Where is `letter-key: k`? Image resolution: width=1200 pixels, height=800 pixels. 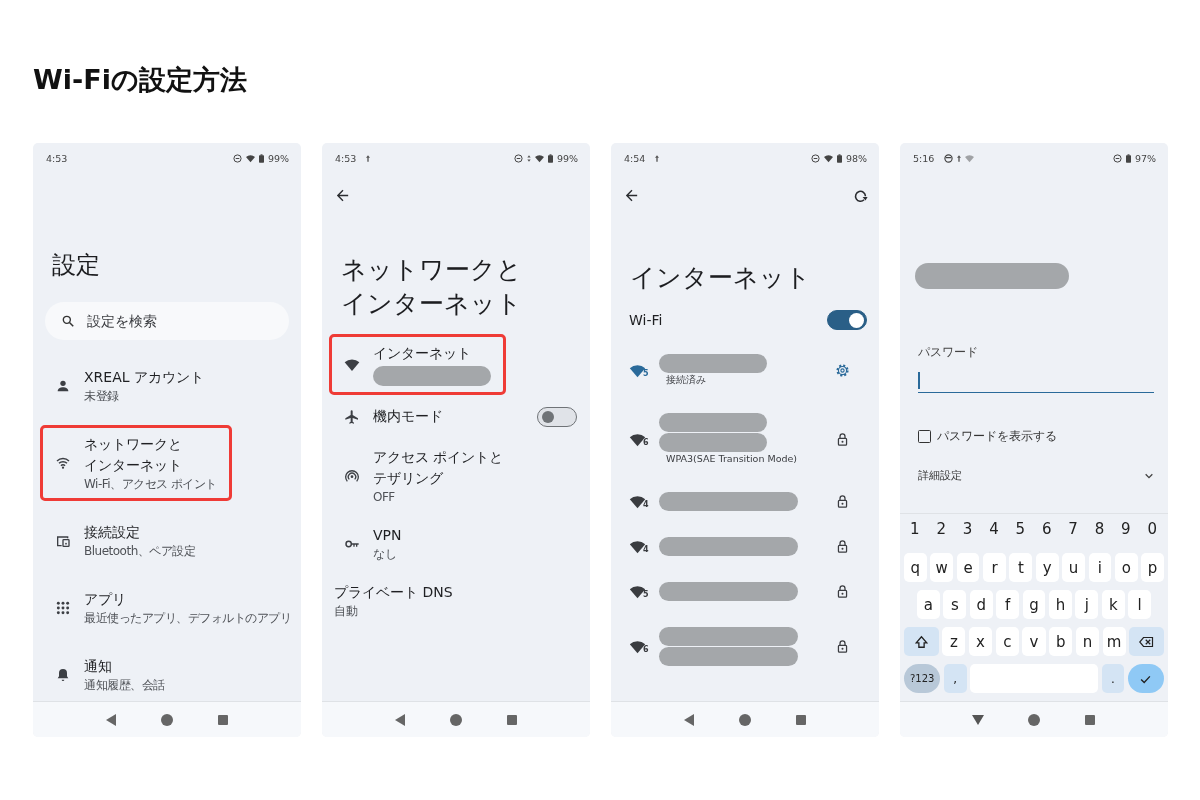 letter-key: k is located at coordinates (1113, 604).